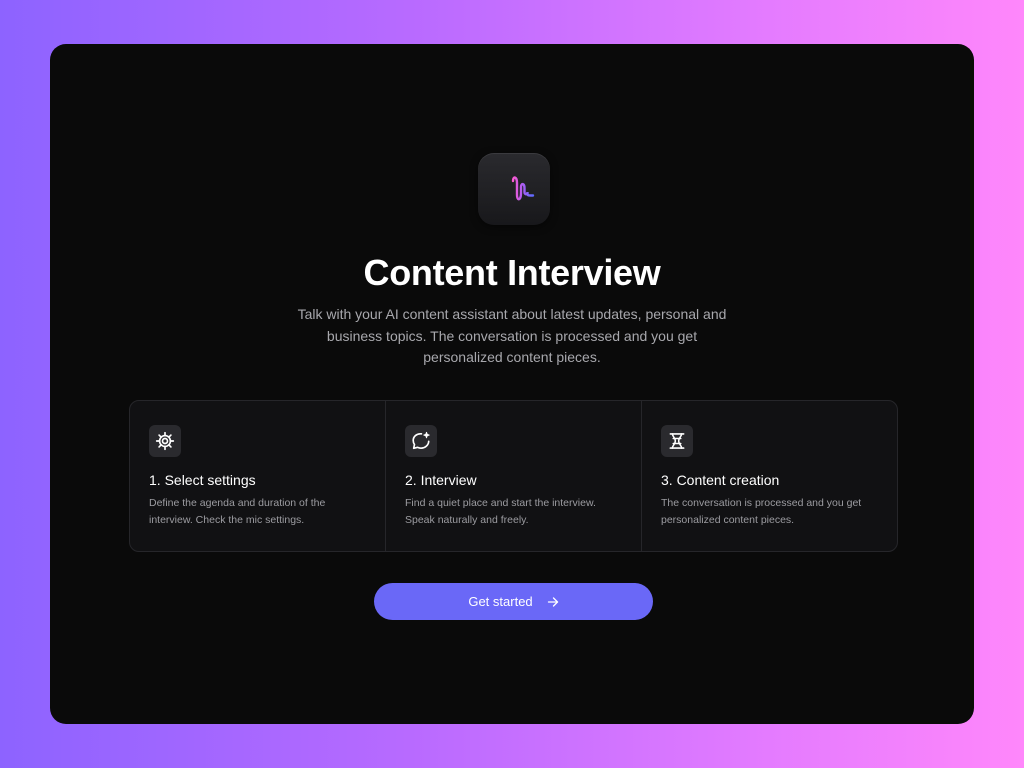 This screenshot has height=768, width=1024. Describe the element at coordinates (514, 189) in the screenshot. I see `waveform-icon` at that location.